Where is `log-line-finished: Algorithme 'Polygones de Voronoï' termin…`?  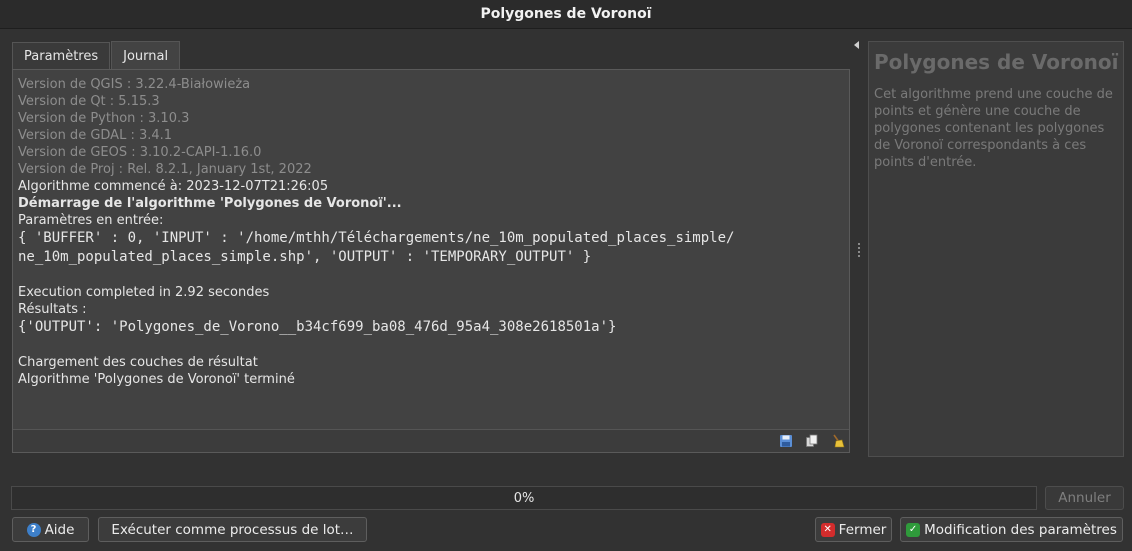
log-line-finished: Algorithme 'Polygones de Voronoï' termin… is located at coordinates (156, 379).